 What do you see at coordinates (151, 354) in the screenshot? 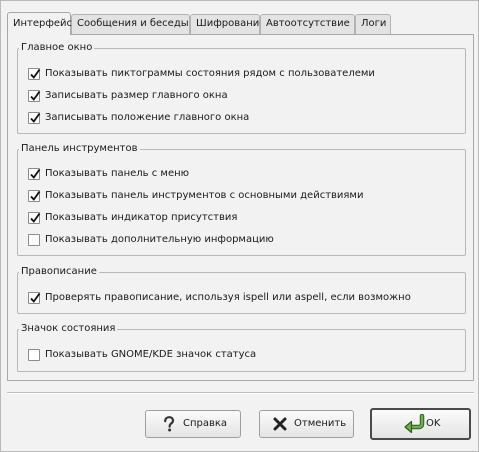
I see `option-label: Показывать GNOME/KDE значок статуса` at bounding box center [151, 354].